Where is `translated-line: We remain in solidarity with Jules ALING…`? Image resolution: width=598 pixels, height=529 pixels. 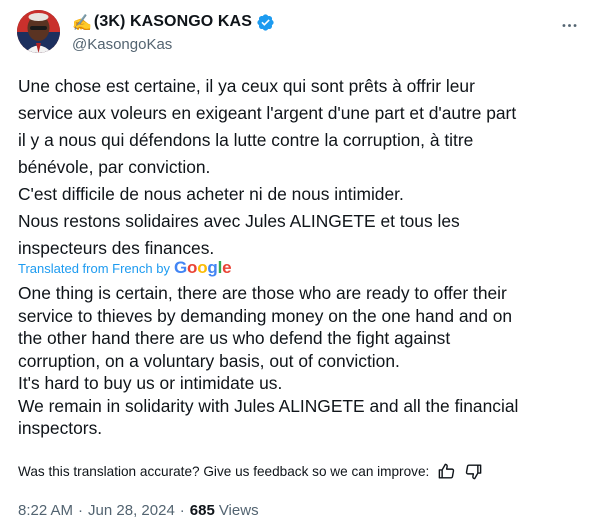
translated-line: We remain in solidarity with Jules ALING… is located at coordinates (268, 405).